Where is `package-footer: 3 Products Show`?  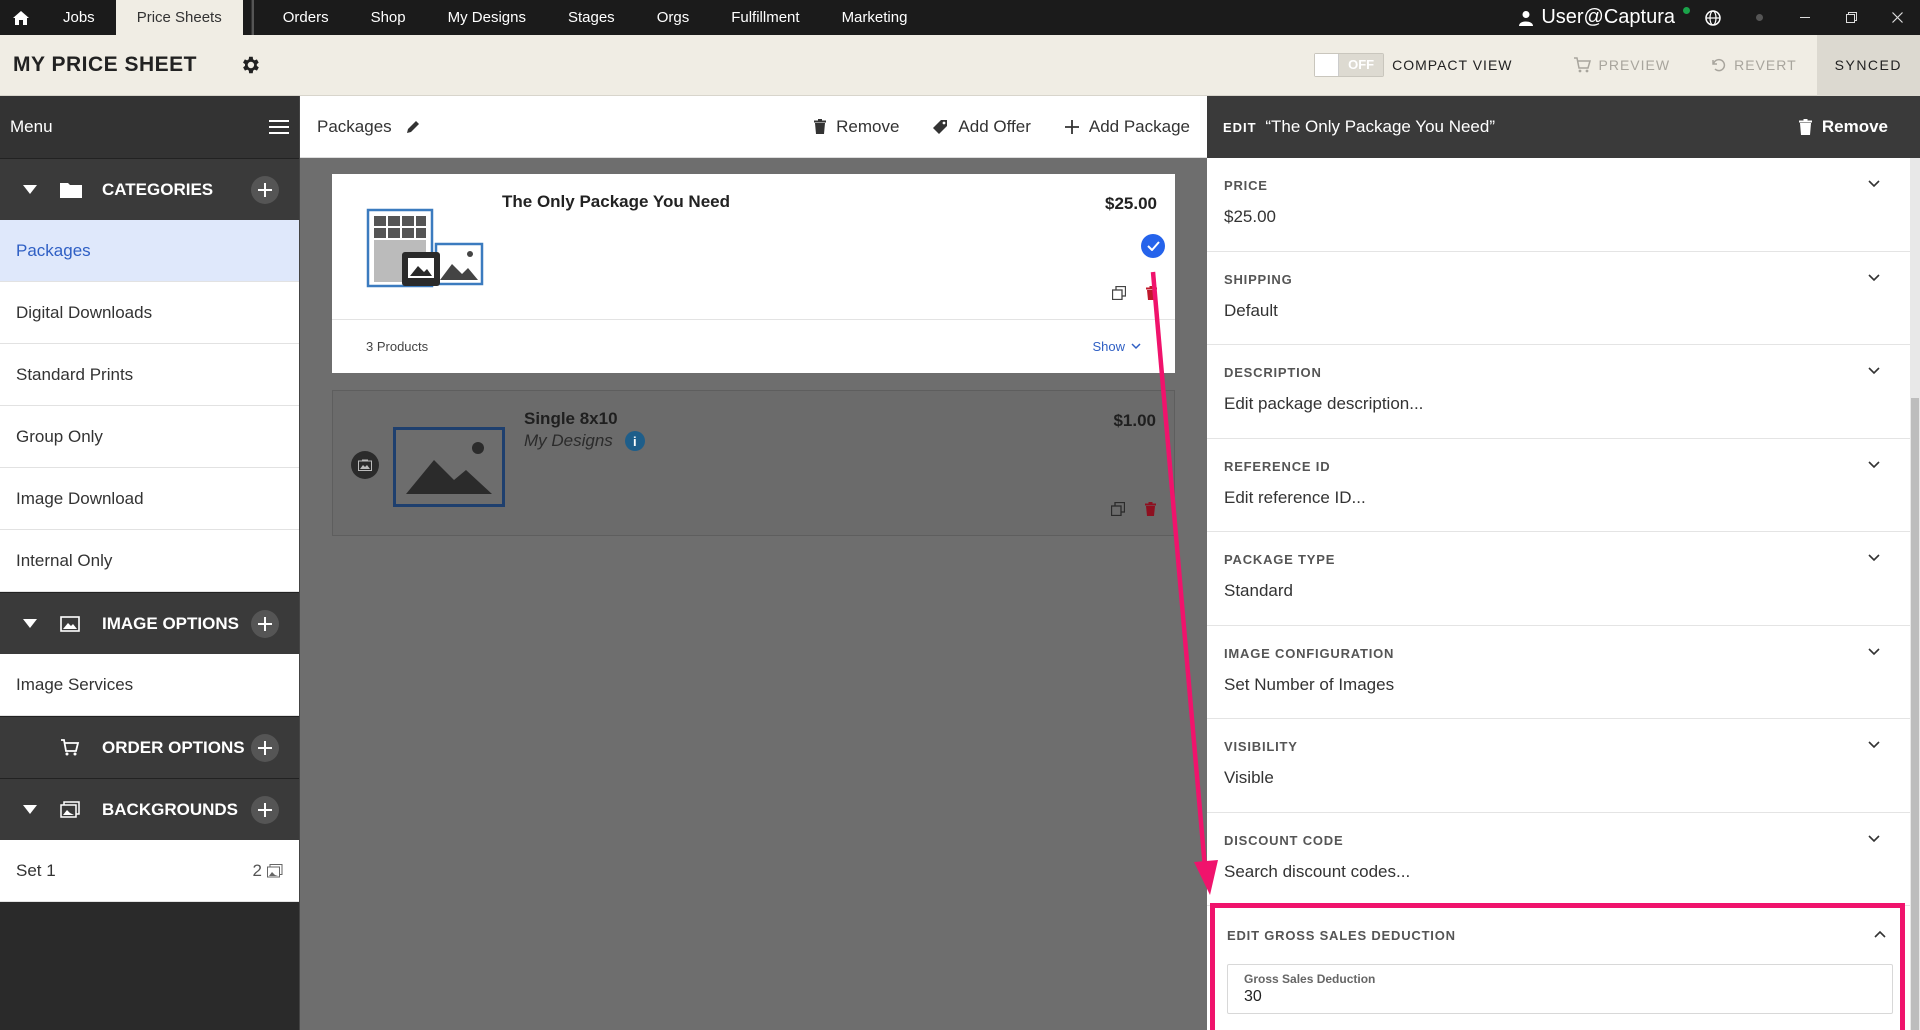 package-footer: 3 Products Show is located at coordinates (753, 346).